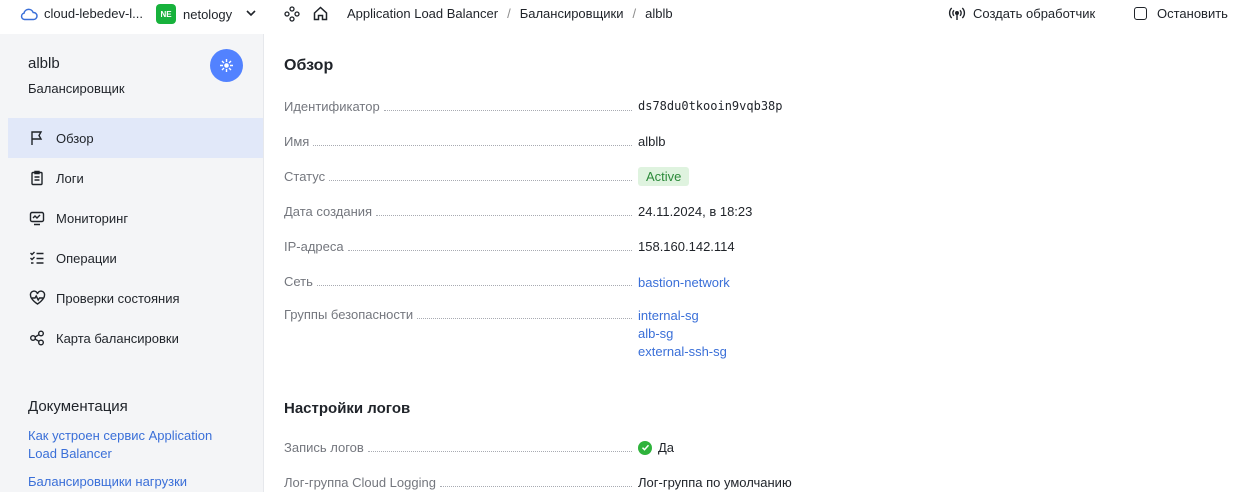  What do you see at coordinates (292, 15) in the screenshot?
I see `service-nodes-icon` at bounding box center [292, 15].